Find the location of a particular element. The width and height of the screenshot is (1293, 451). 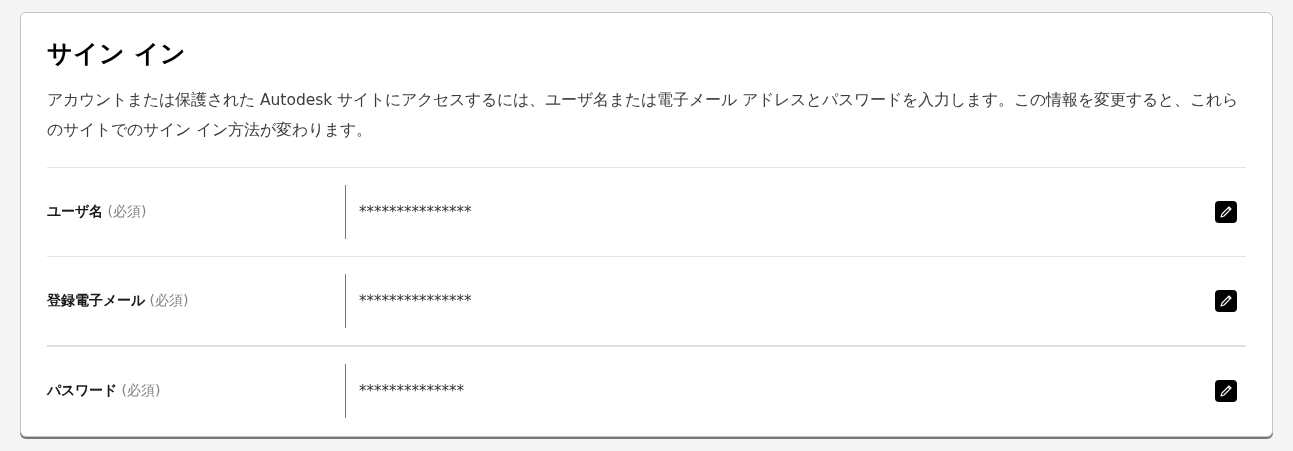

description-text: アカウントまたは保護された Autodesk サイトにアクセスするには、ユーザ名または電子メール アドレスとパスワードを入力します。この情報を変更すると、これらのサイトでのサイン イン方法が変わります。 is located at coordinates (643, 115).